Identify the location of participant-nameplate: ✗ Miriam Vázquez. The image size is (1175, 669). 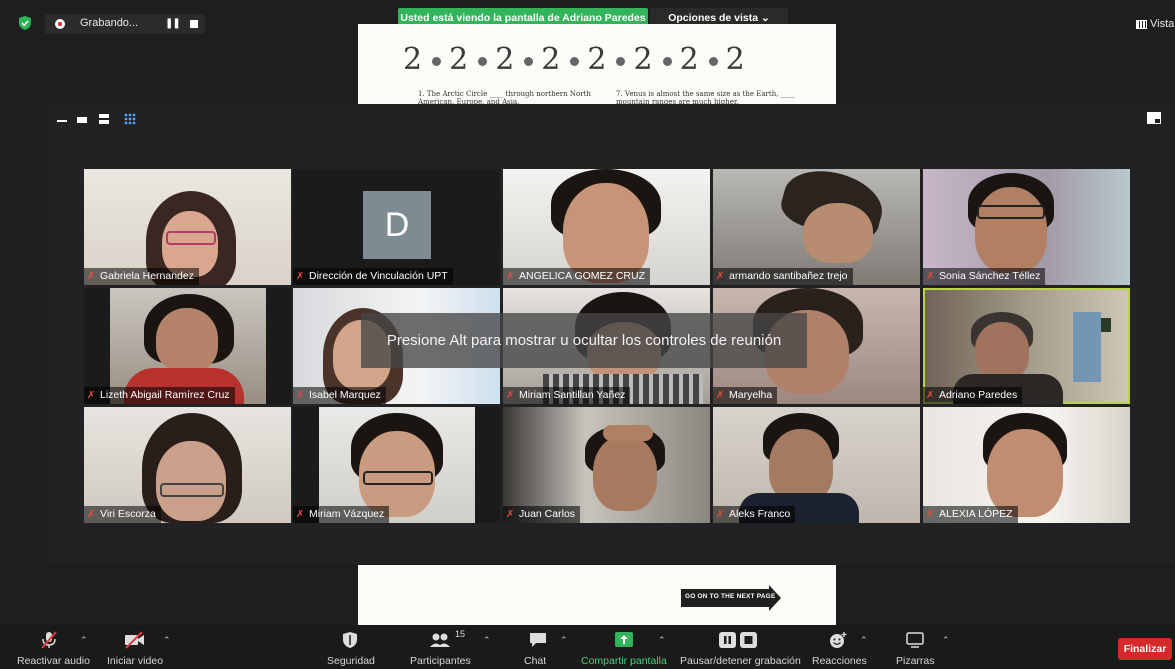
(341, 514).